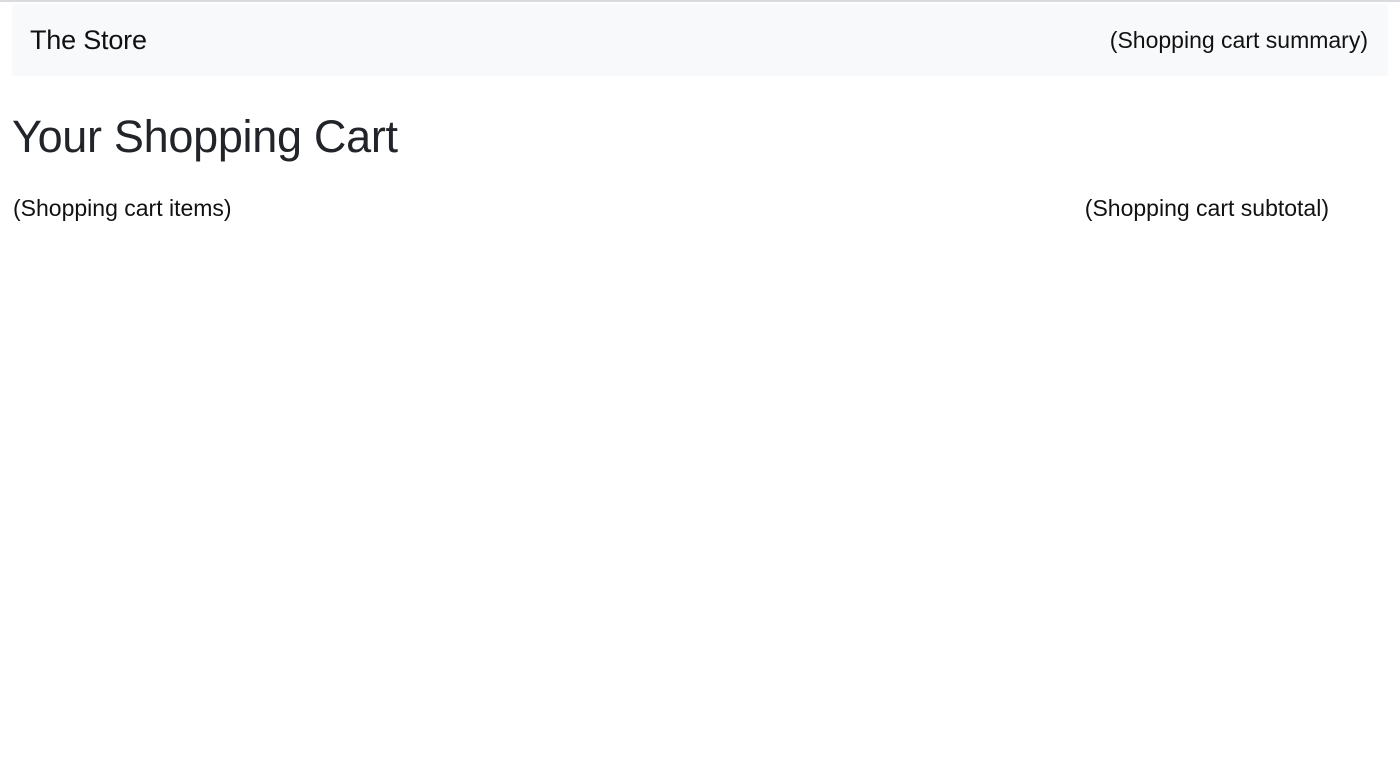 This screenshot has width=1400, height=780. What do you see at coordinates (700, 40) in the screenshot?
I see `navbar: The Store (Shopping cart summary)` at bounding box center [700, 40].